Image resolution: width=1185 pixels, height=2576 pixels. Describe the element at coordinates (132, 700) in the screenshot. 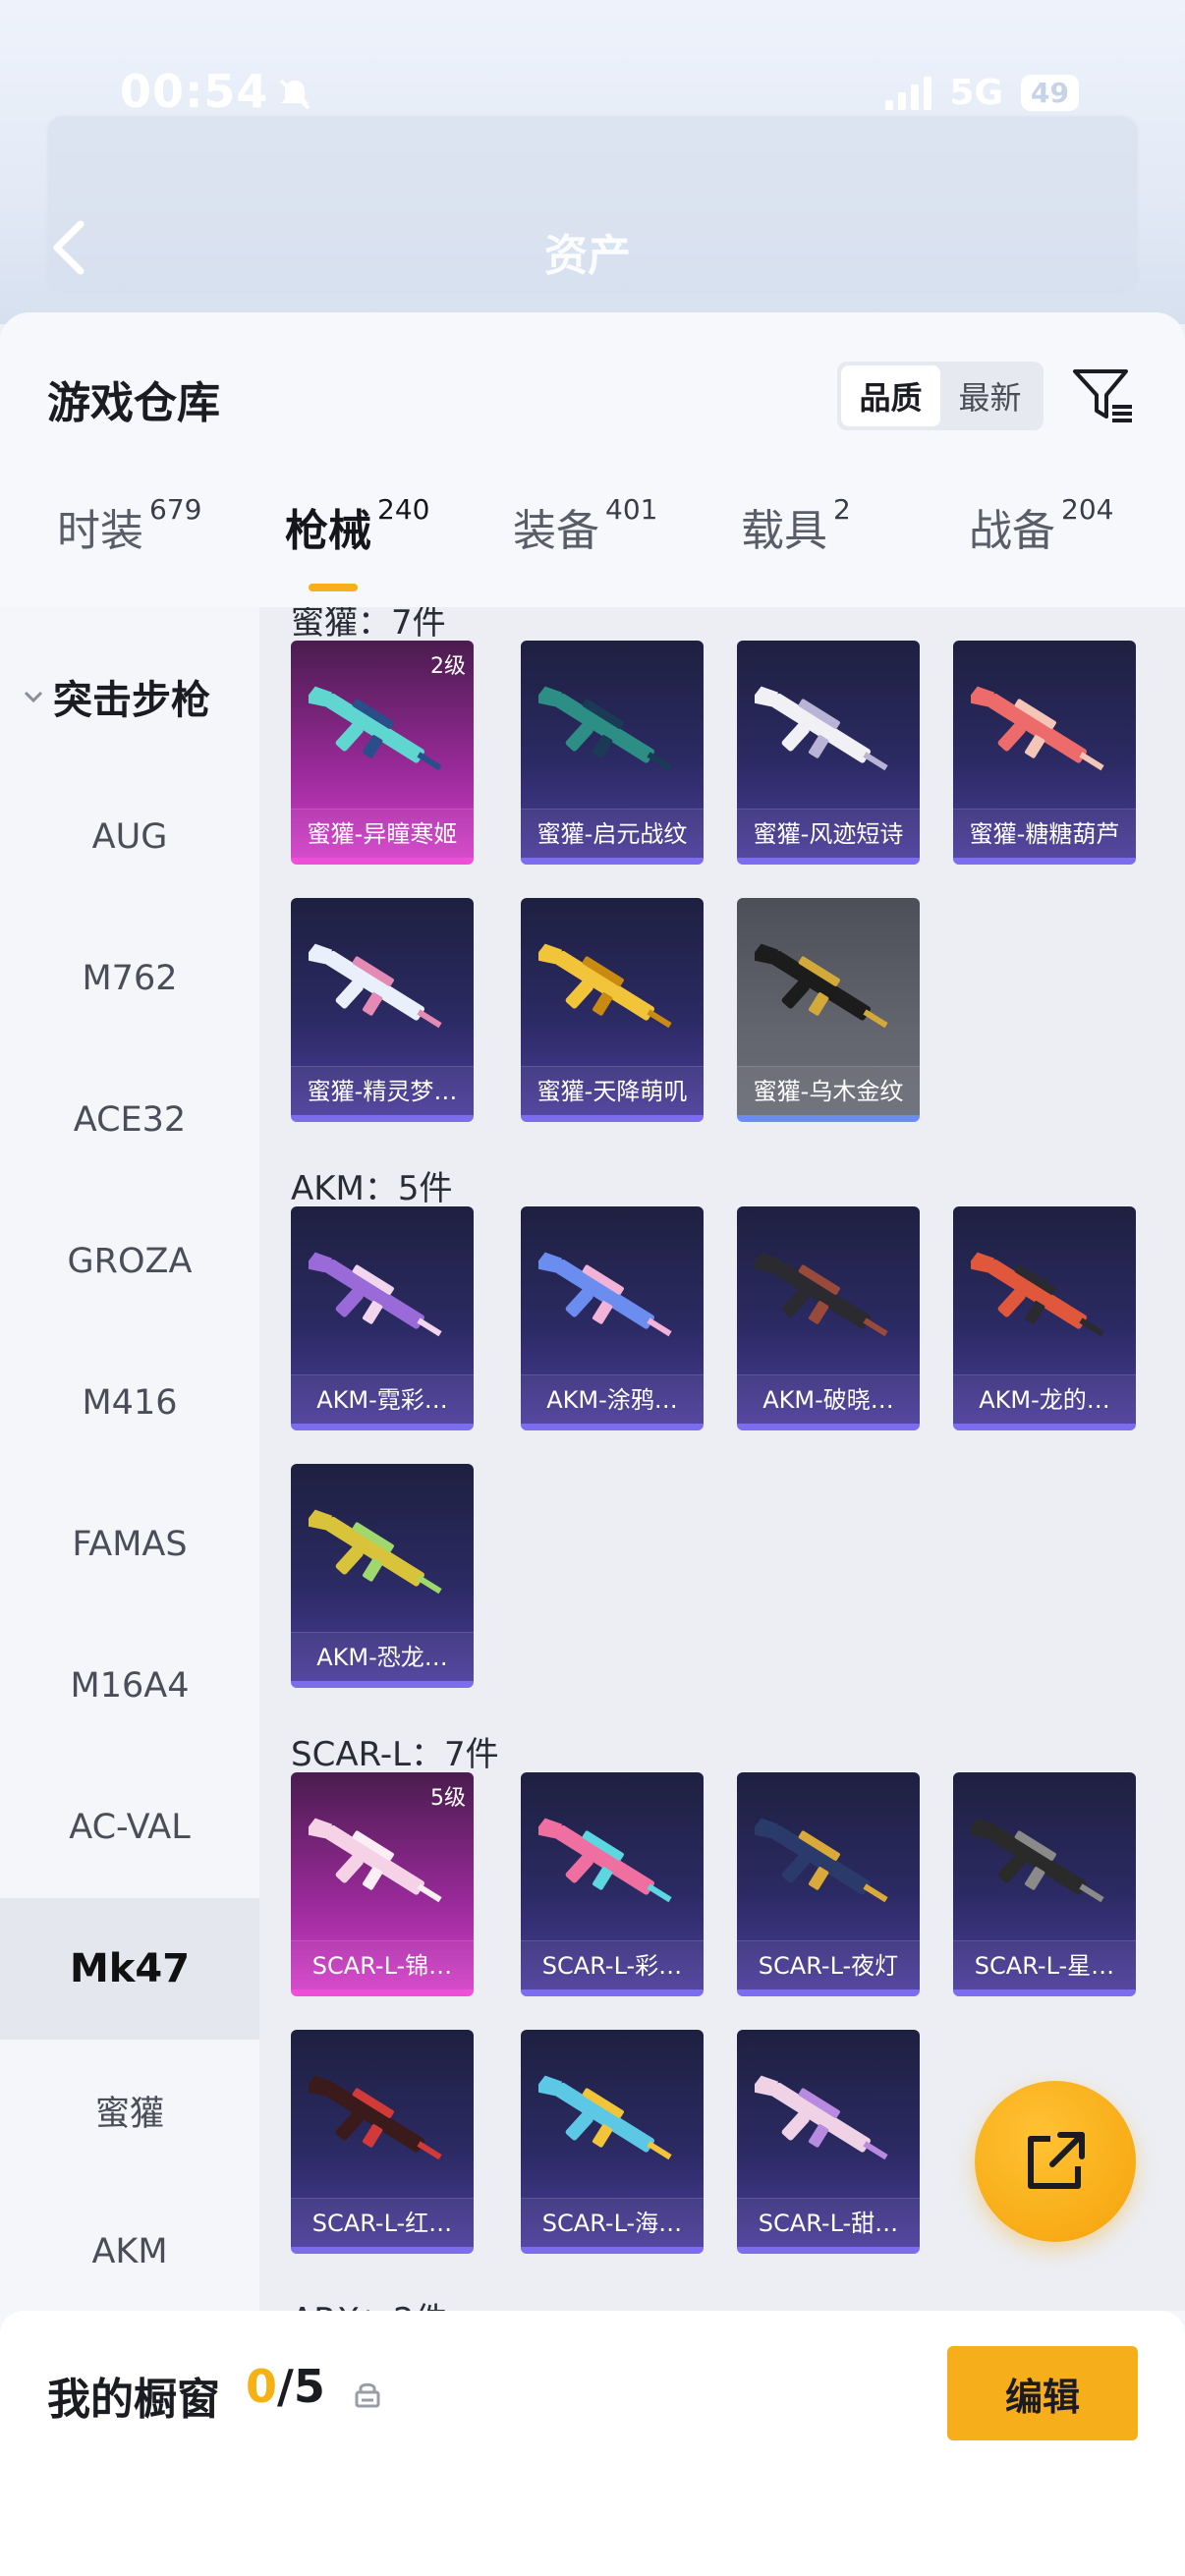

I see `sidebar-category-label: 突击步枪` at that location.